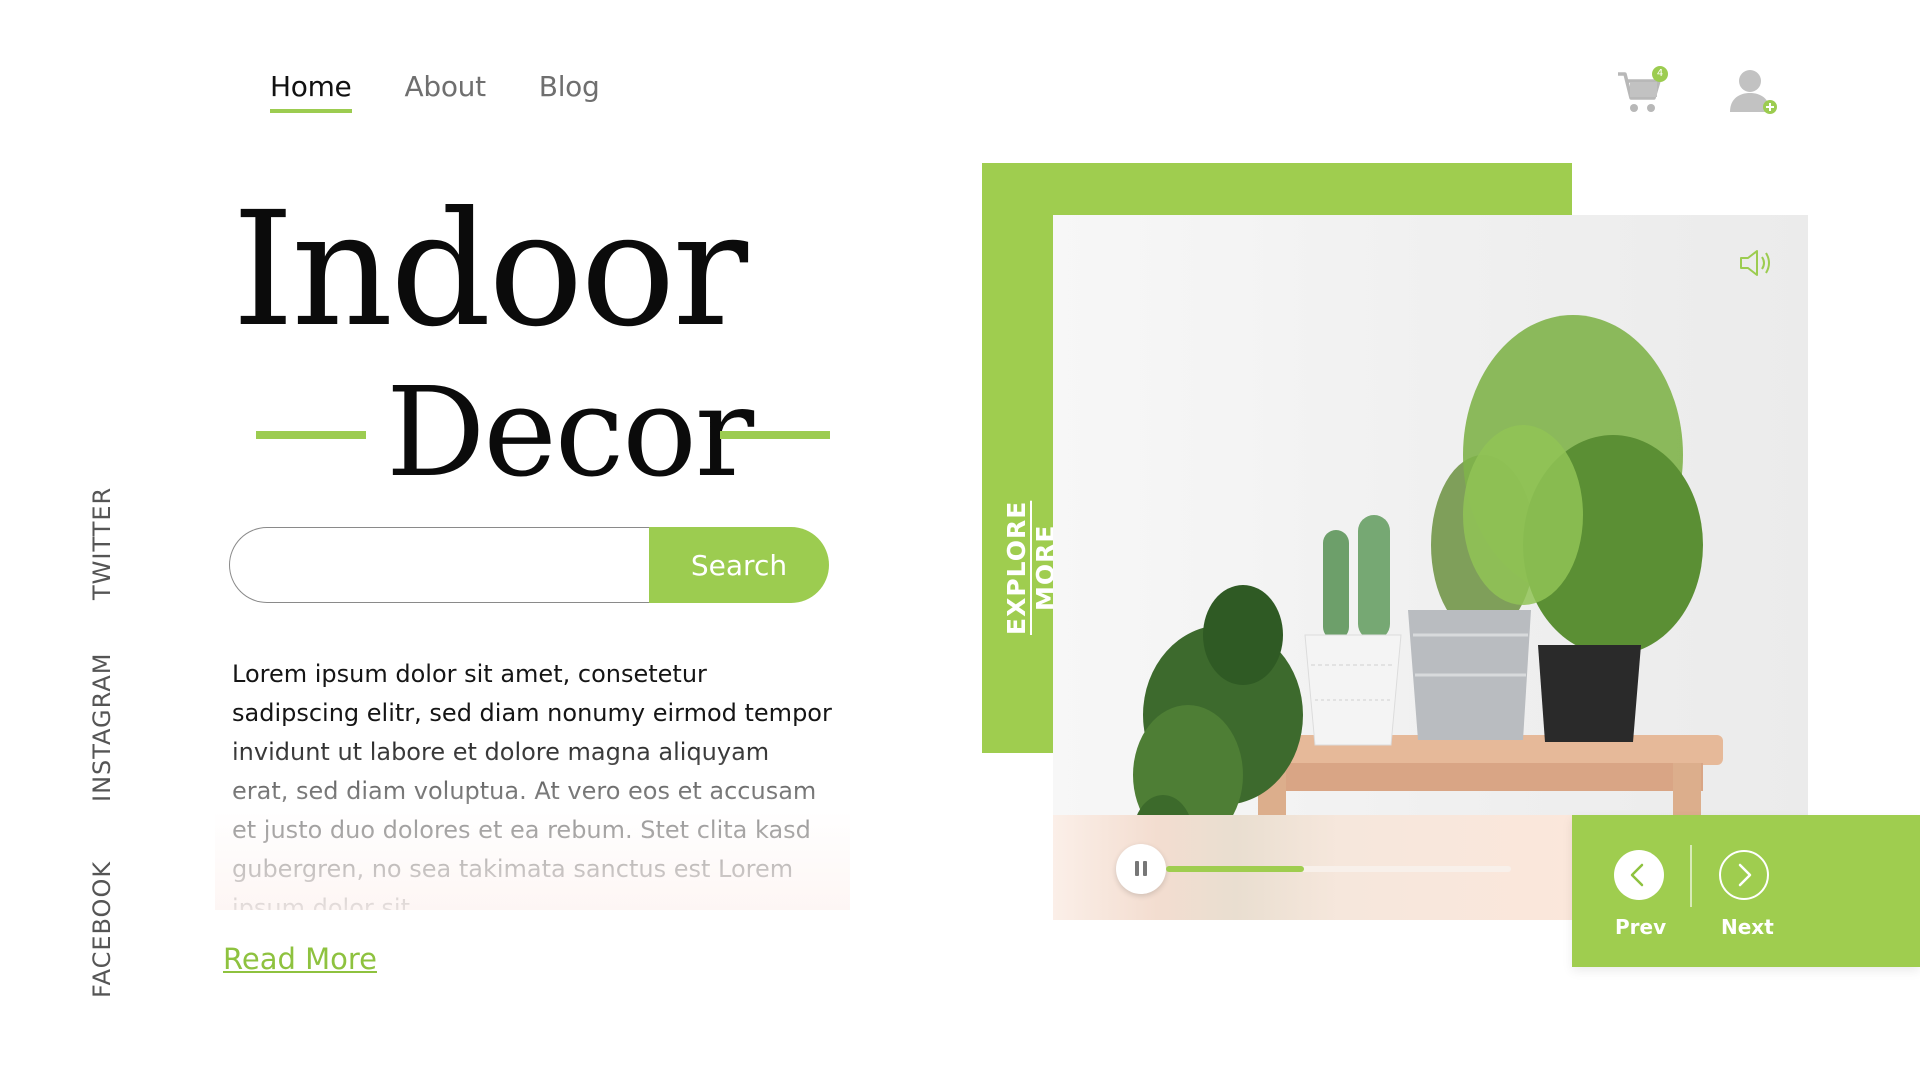 This screenshot has height=1080, width=1920. Describe the element at coordinates (104, 727) in the screenshot. I see `social-link-instagram: INSTAGRAM` at that location.